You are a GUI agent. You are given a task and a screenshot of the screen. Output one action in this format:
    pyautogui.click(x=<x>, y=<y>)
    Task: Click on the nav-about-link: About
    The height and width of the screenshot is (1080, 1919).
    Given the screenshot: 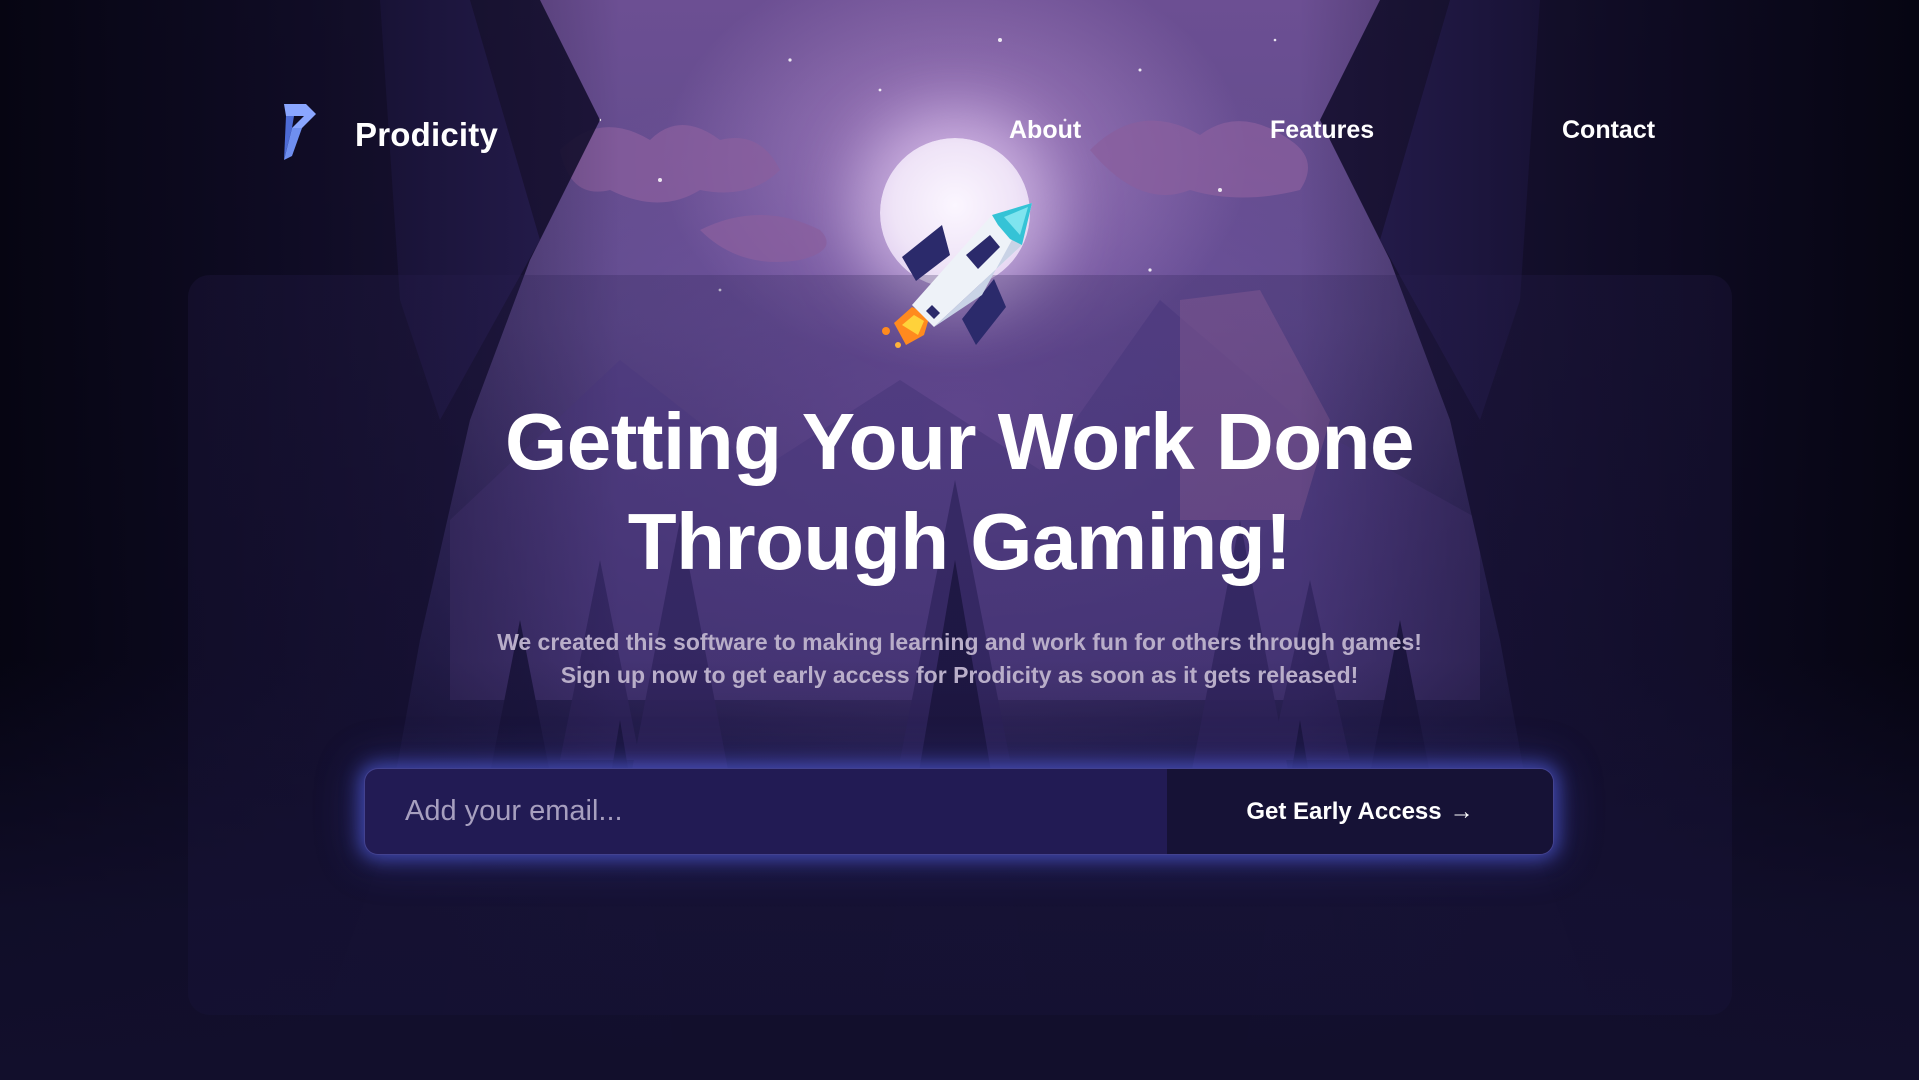 What is the action you would take?
    pyautogui.click(x=1045, y=130)
    